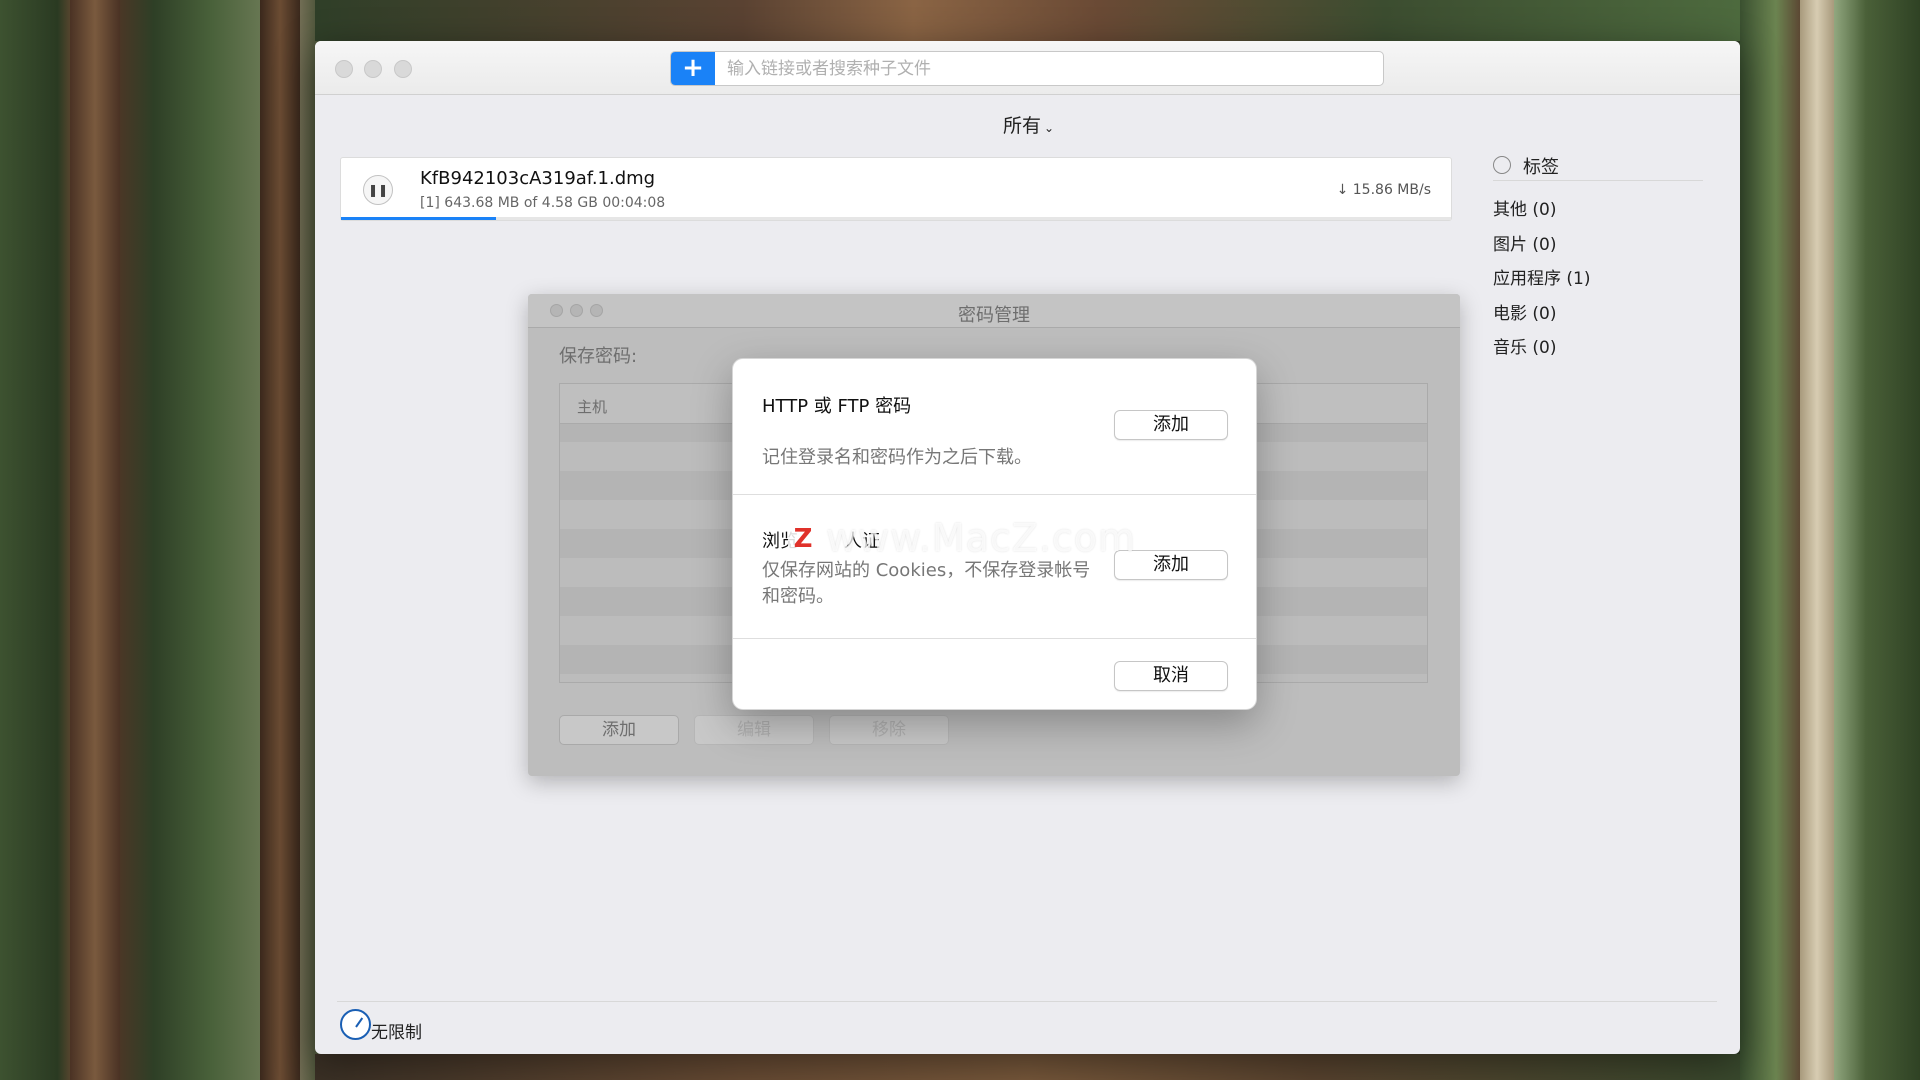 This screenshot has width=1920, height=1080. What do you see at coordinates (1502, 165) in the screenshot?
I see `tag-circle-icon` at bounding box center [1502, 165].